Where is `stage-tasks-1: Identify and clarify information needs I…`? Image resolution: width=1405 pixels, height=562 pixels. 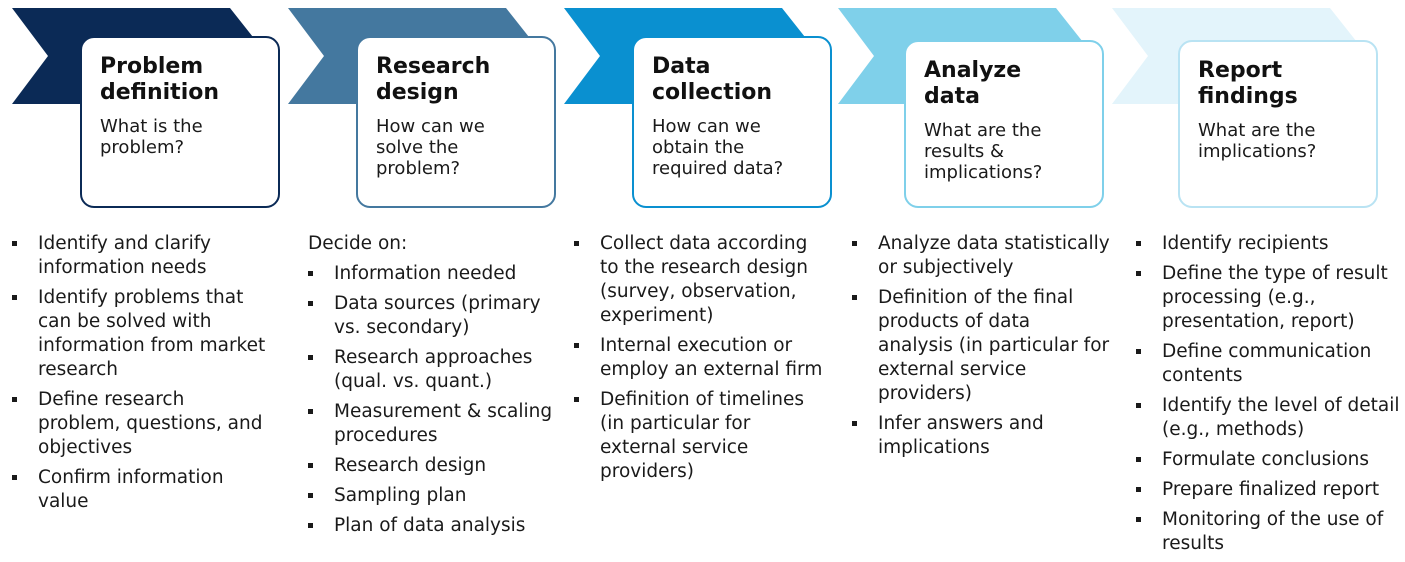 stage-tasks-1: Identify and clarify information needs I… is located at coordinates (142, 376).